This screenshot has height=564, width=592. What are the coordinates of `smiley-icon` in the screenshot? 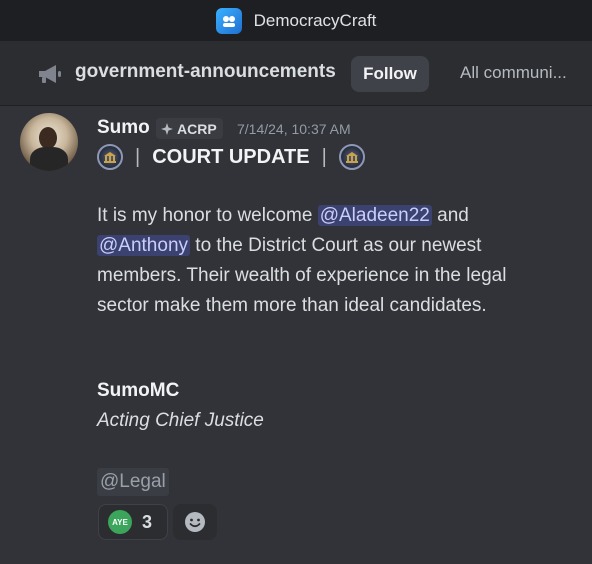 It's located at (195, 522).